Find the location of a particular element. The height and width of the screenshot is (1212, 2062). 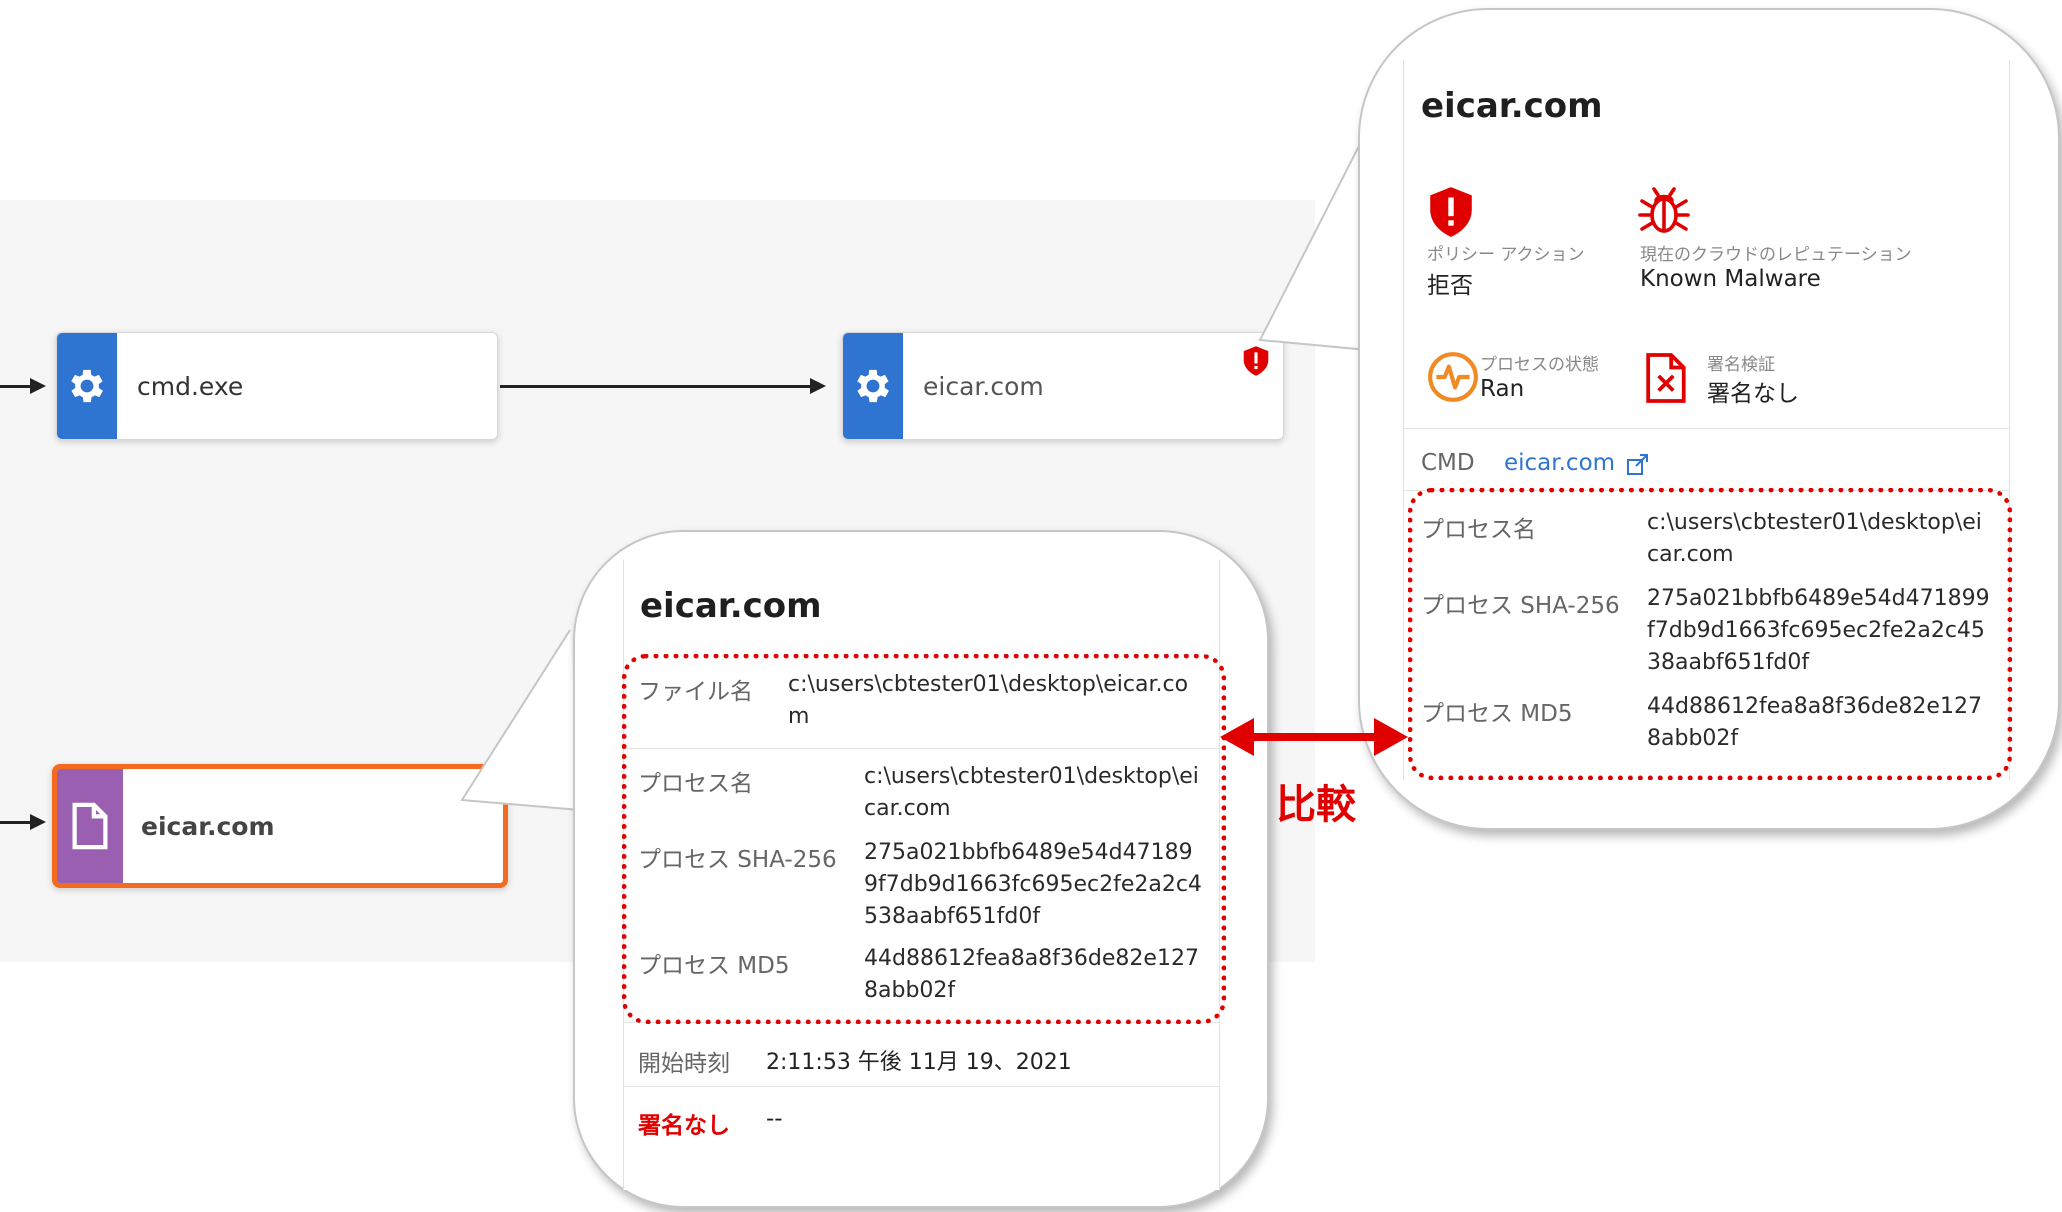

process-state-value: Ran is located at coordinates (1502, 389).